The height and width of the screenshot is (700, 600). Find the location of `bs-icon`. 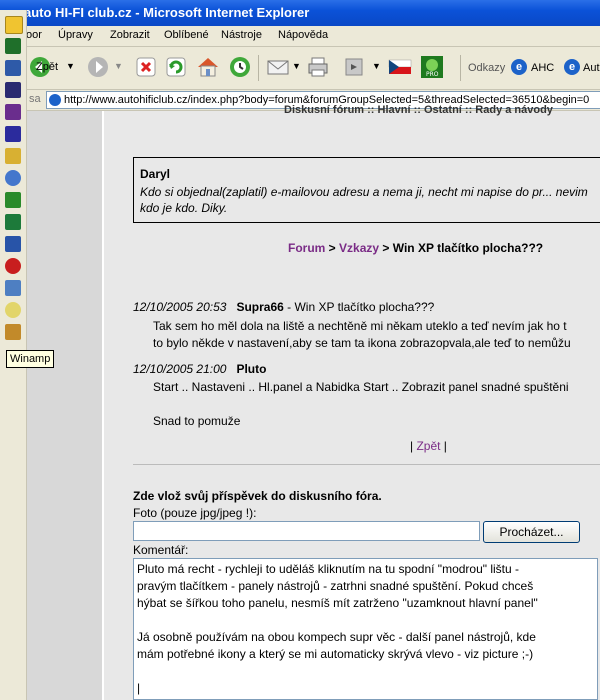

bs-icon is located at coordinates (13, 178).